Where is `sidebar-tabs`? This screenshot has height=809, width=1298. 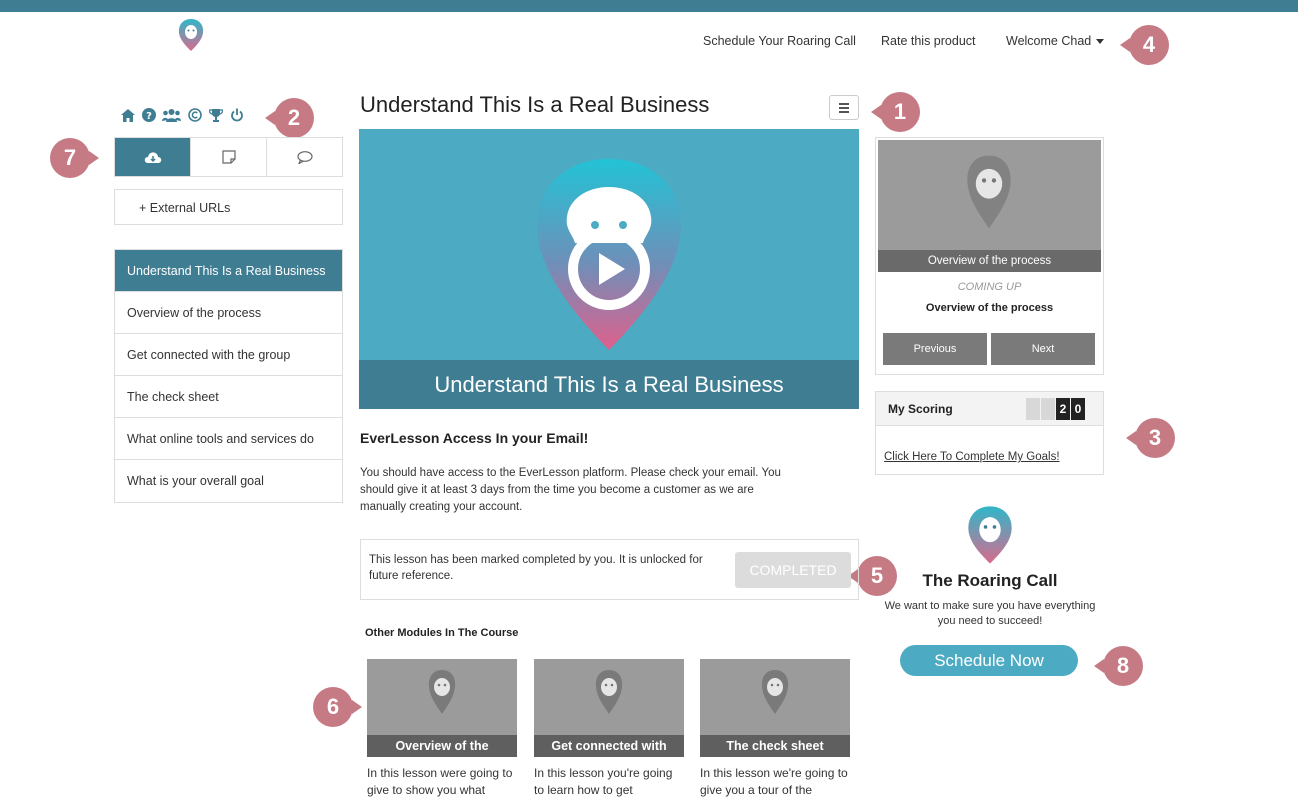
sidebar-tabs is located at coordinates (228, 157).